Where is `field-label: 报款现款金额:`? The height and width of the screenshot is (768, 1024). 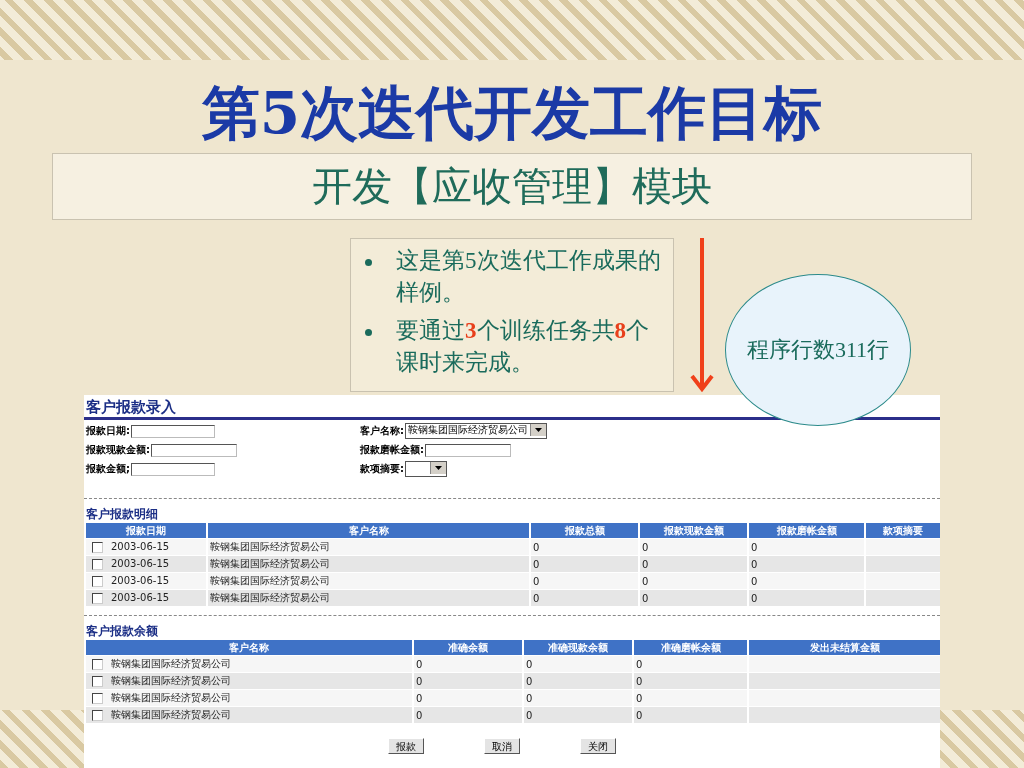
field-label: 报款现款金额: is located at coordinates (118, 450).